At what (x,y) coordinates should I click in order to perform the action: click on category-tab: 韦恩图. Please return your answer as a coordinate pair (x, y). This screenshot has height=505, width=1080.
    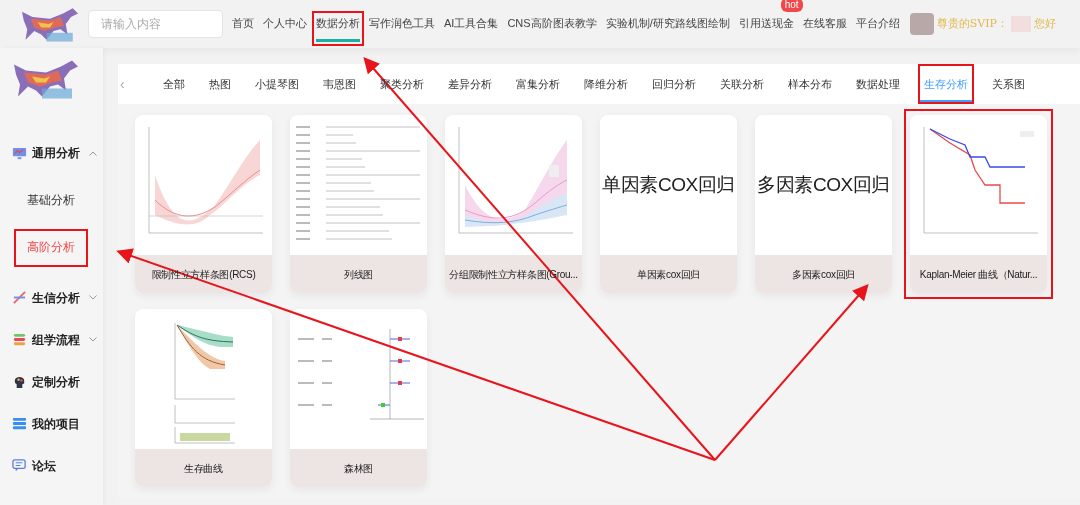
    Looking at the image, I should click on (339, 84).